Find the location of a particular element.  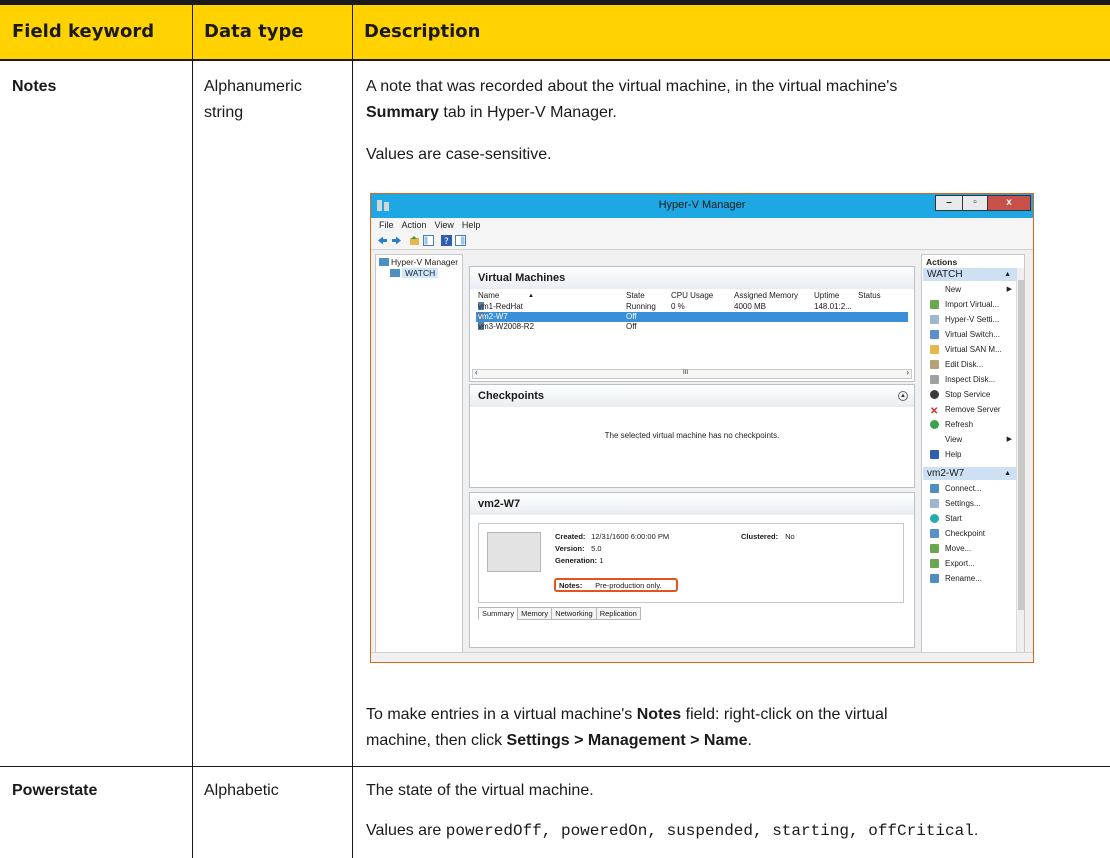

vm-row-vm3: vm3-W2008-R2 Off is located at coordinates (692, 327).